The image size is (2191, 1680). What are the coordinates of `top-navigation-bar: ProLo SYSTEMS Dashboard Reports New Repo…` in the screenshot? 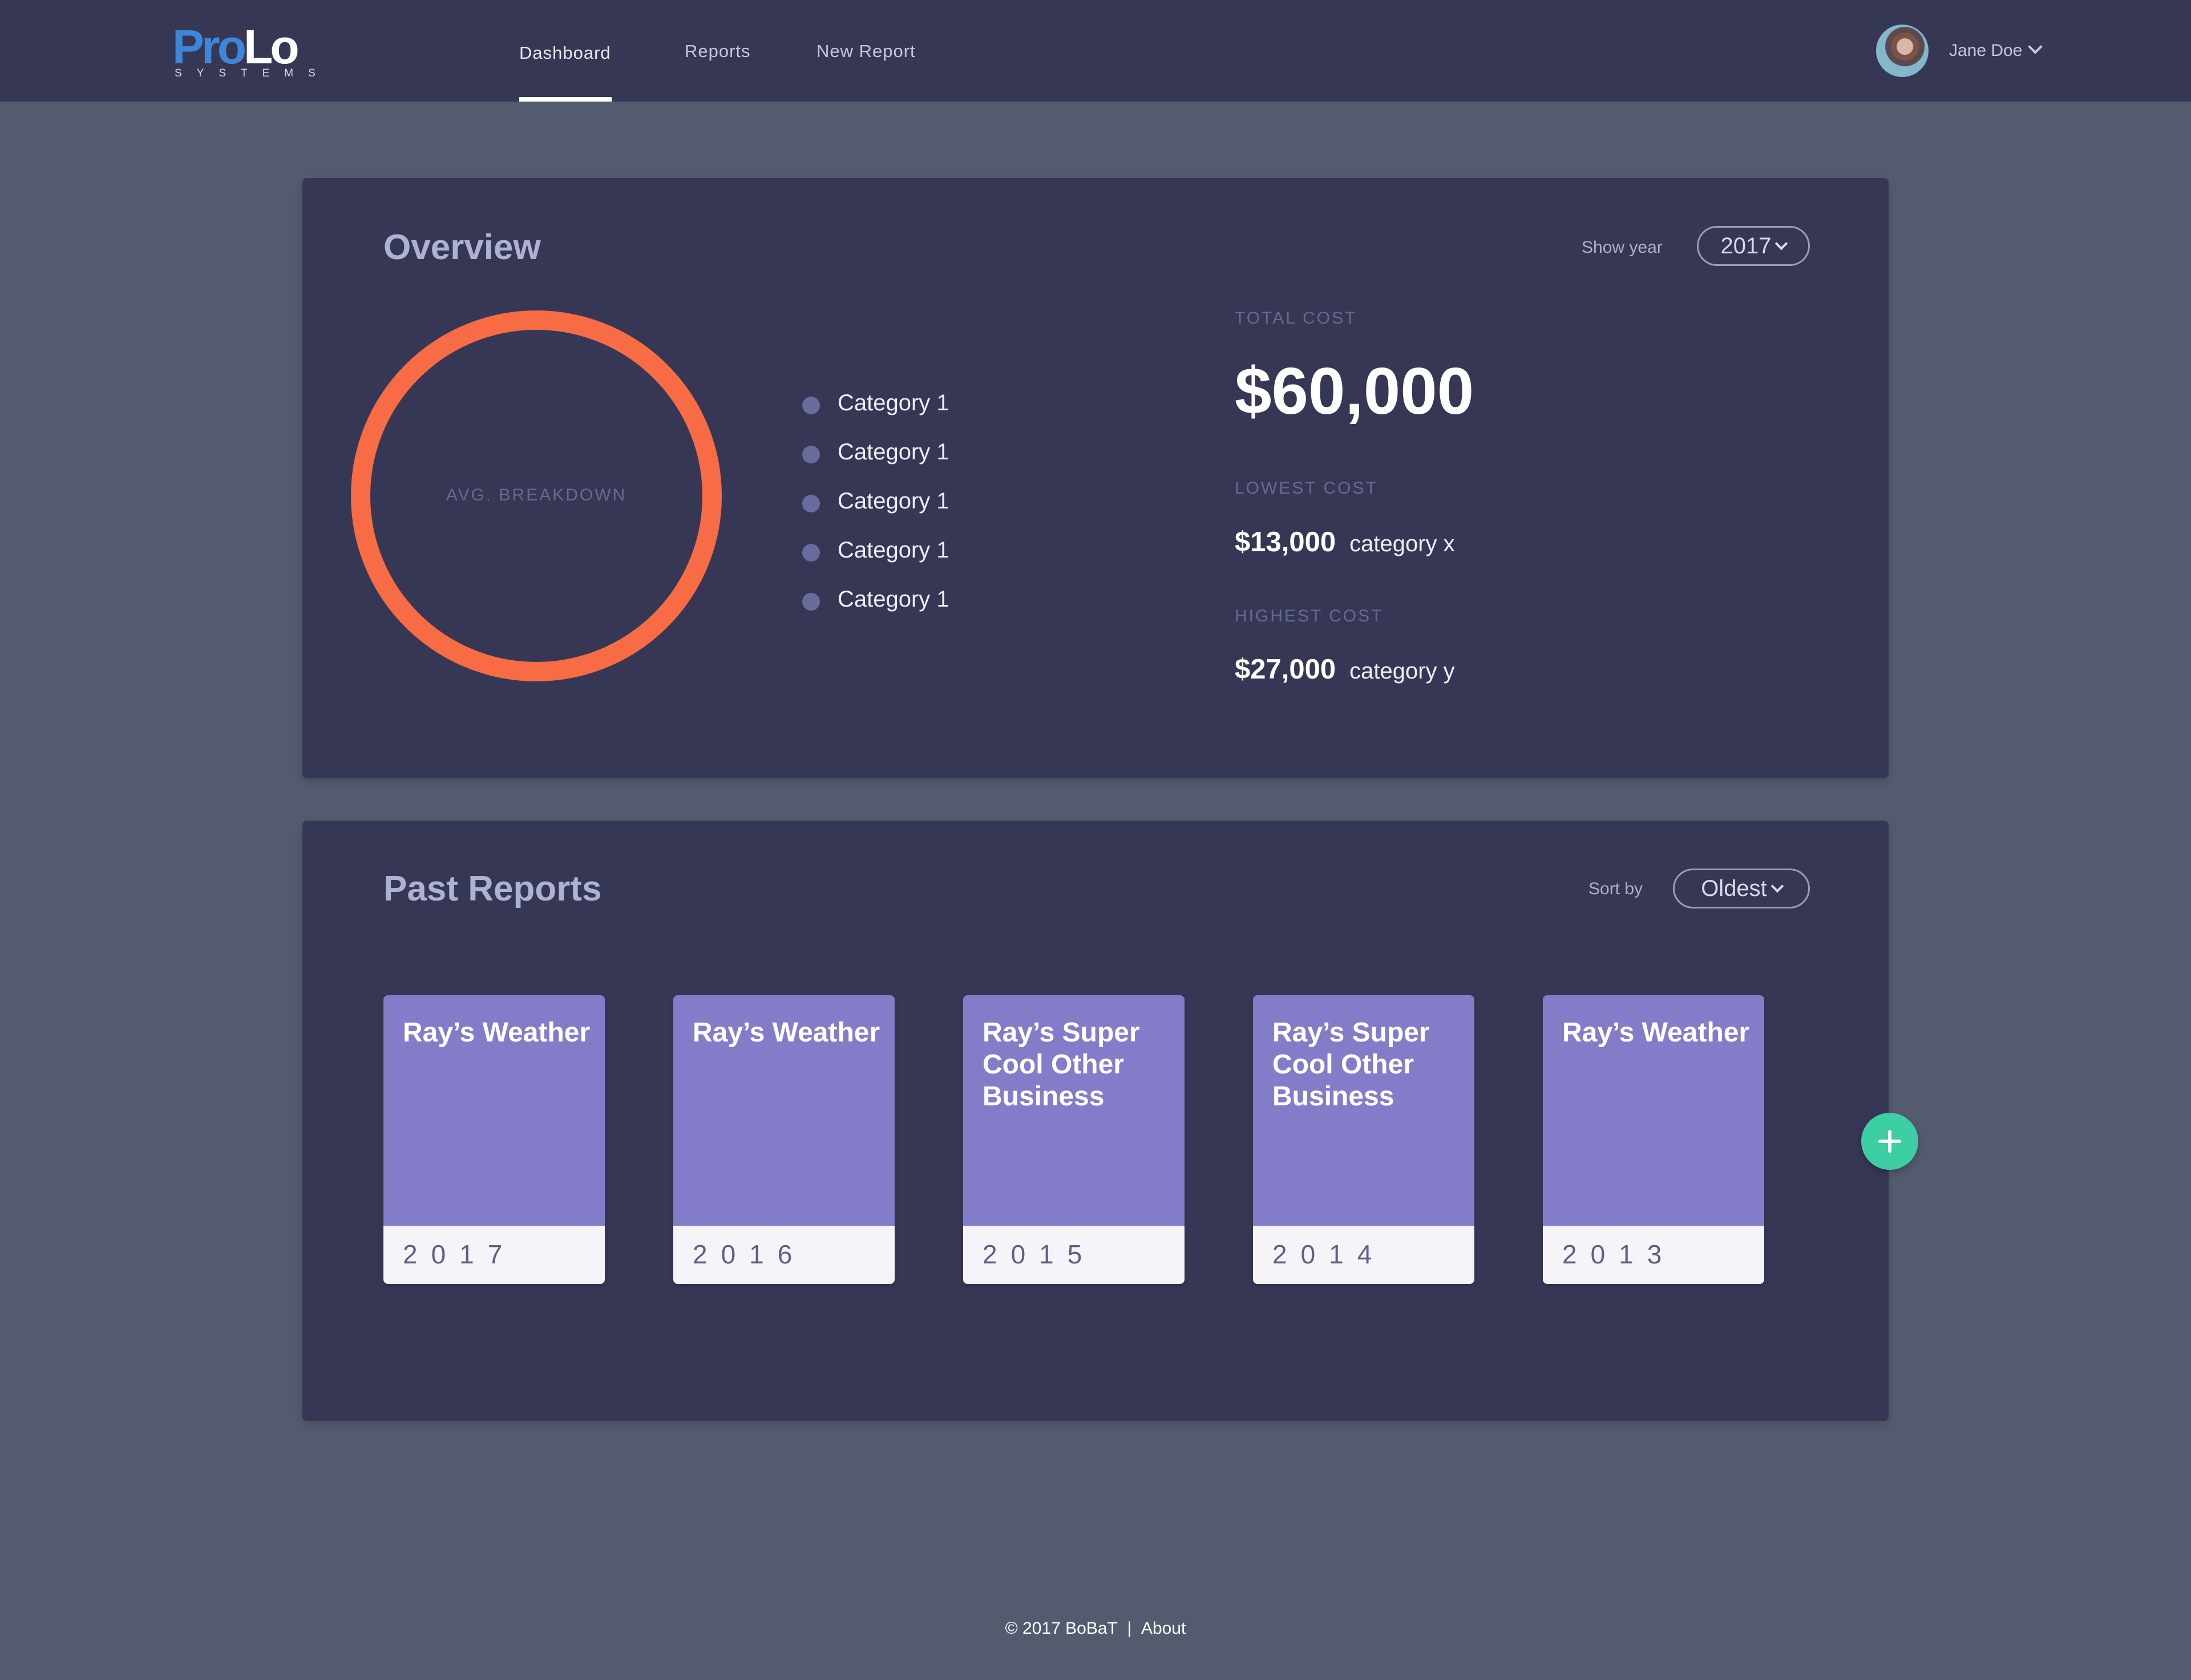 It's located at (1095, 51).